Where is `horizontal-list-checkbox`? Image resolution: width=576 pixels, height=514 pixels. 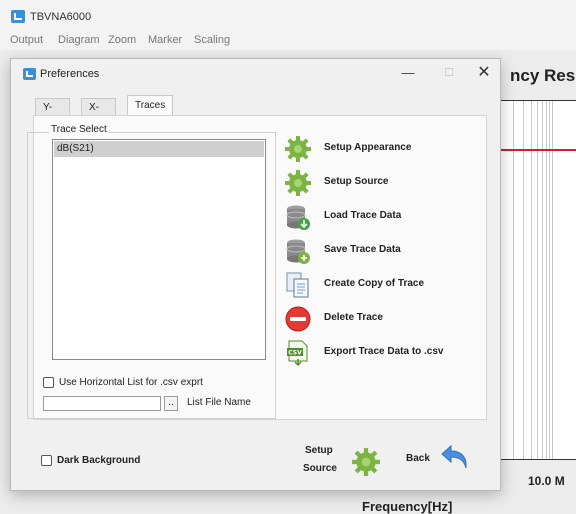 horizontal-list-checkbox is located at coordinates (48, 382).